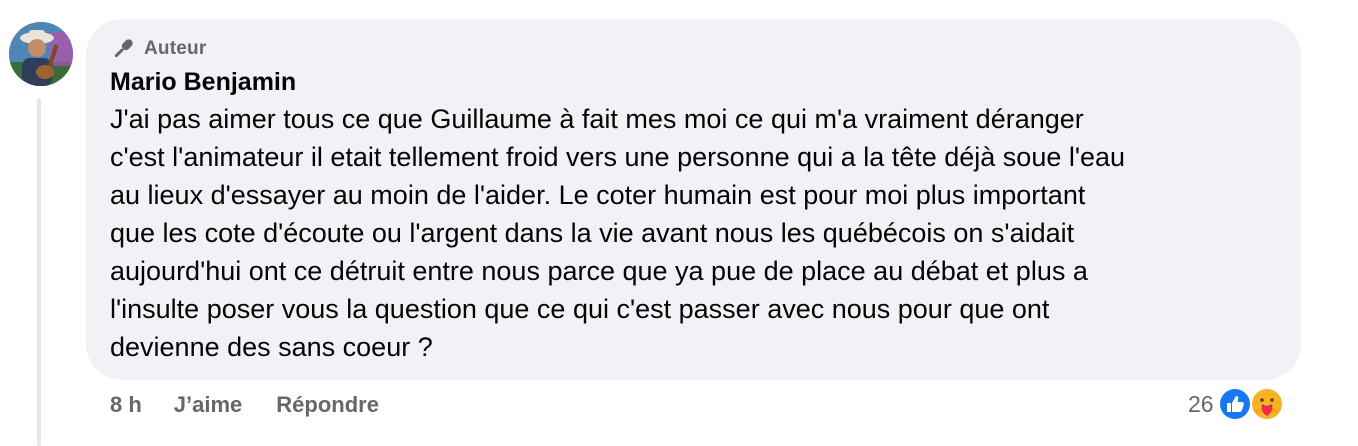 This screenshot has height=446, width=1358. I want to click on author-name: Mario Benjamin, so click(693, 82).